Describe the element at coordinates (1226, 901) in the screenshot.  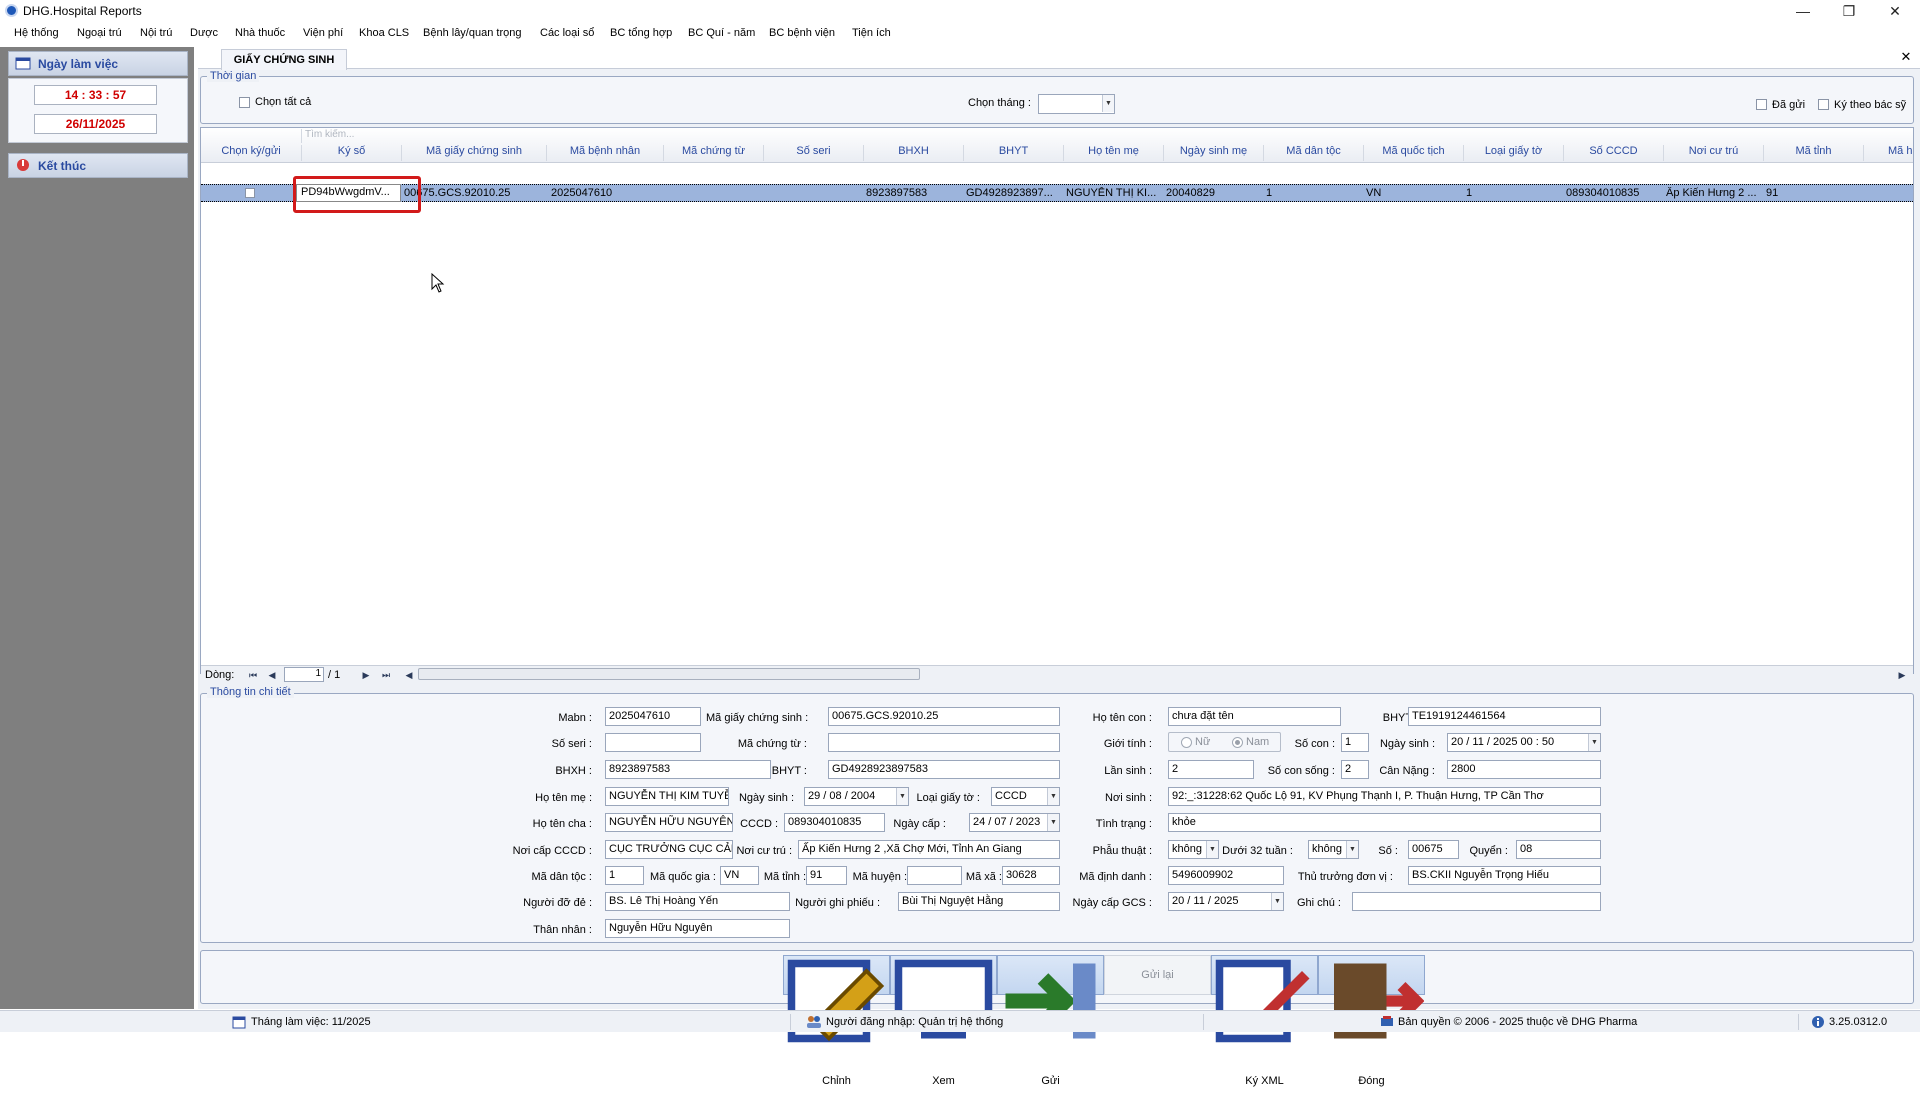
I see `ngay-cap-gcs-field: 20 / 11 / 2025 ▼` at that location.